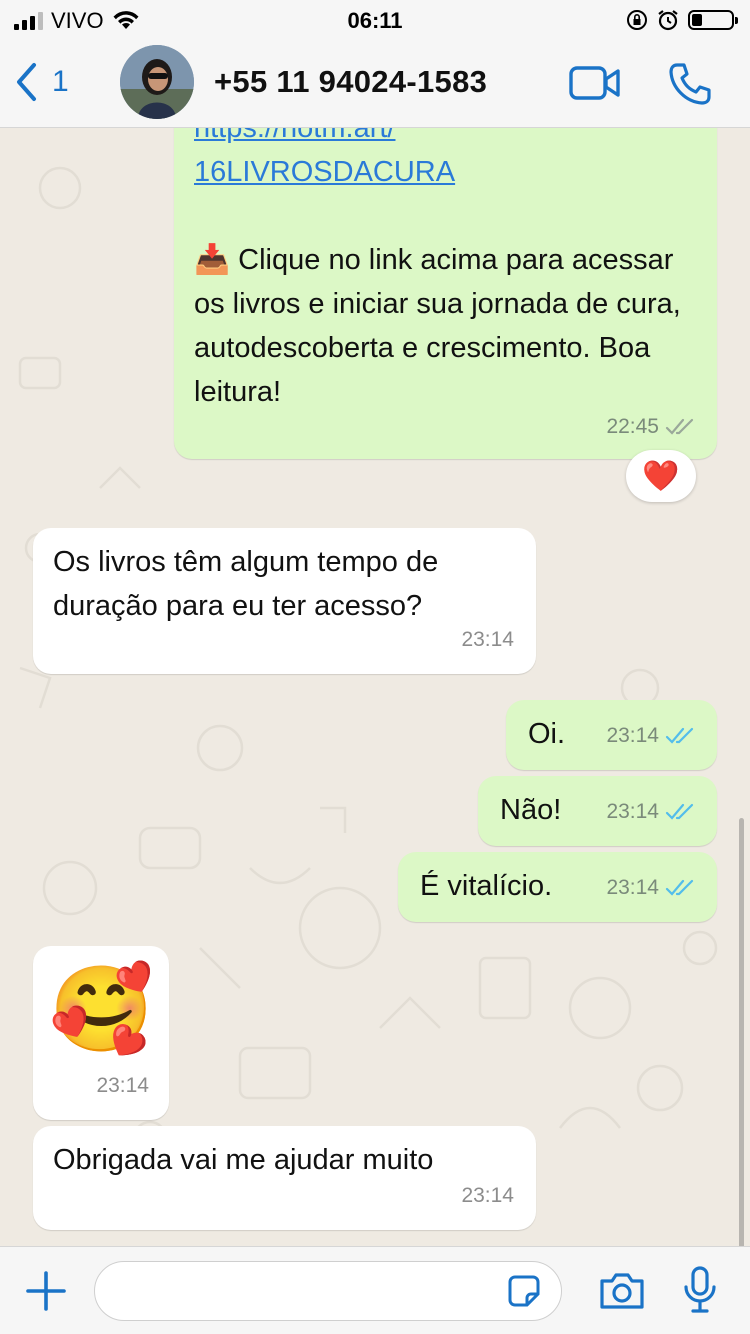 The width and height of the screenshot is (750, 1334). Describe the element at coordinates (350, 82) in the screenshot. I see `contact-name: +55 11 94024-1583` at that location.